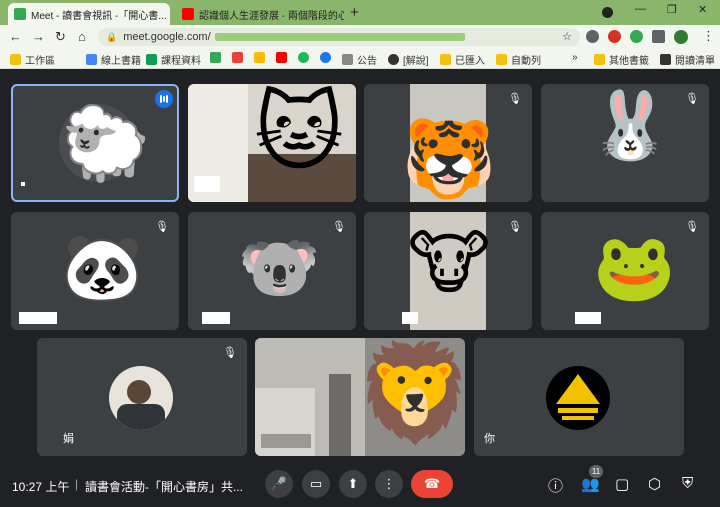 The width and height of the screenshot is (720, 507). I want to click on host-controls-icon: ⛨, so click(687, 483).